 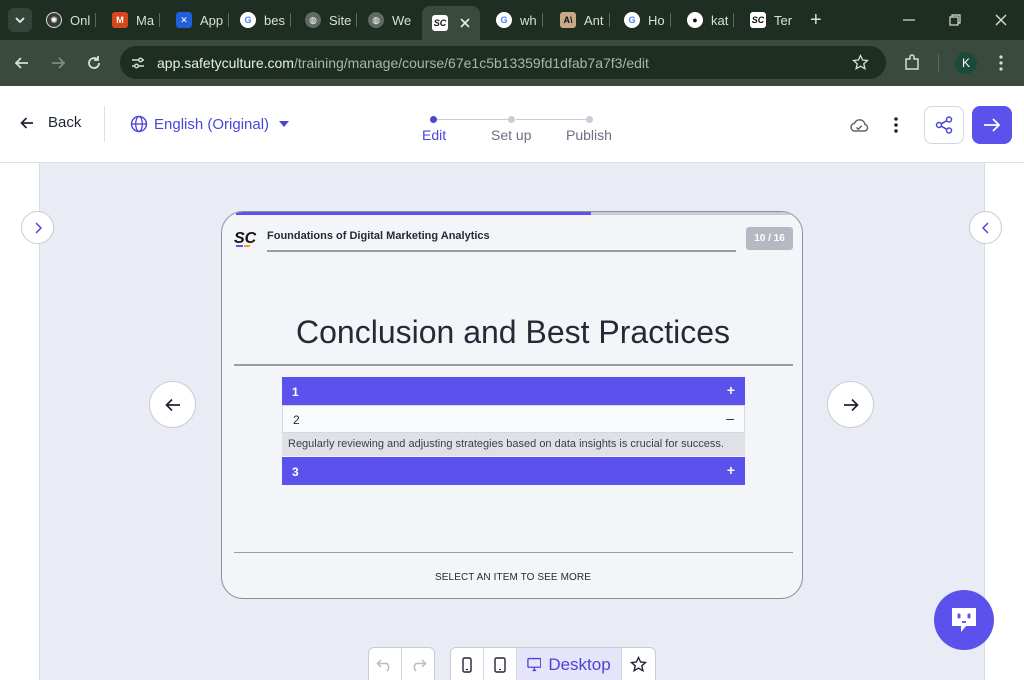 I want to click on continue-button, so click(x=992, y=125).